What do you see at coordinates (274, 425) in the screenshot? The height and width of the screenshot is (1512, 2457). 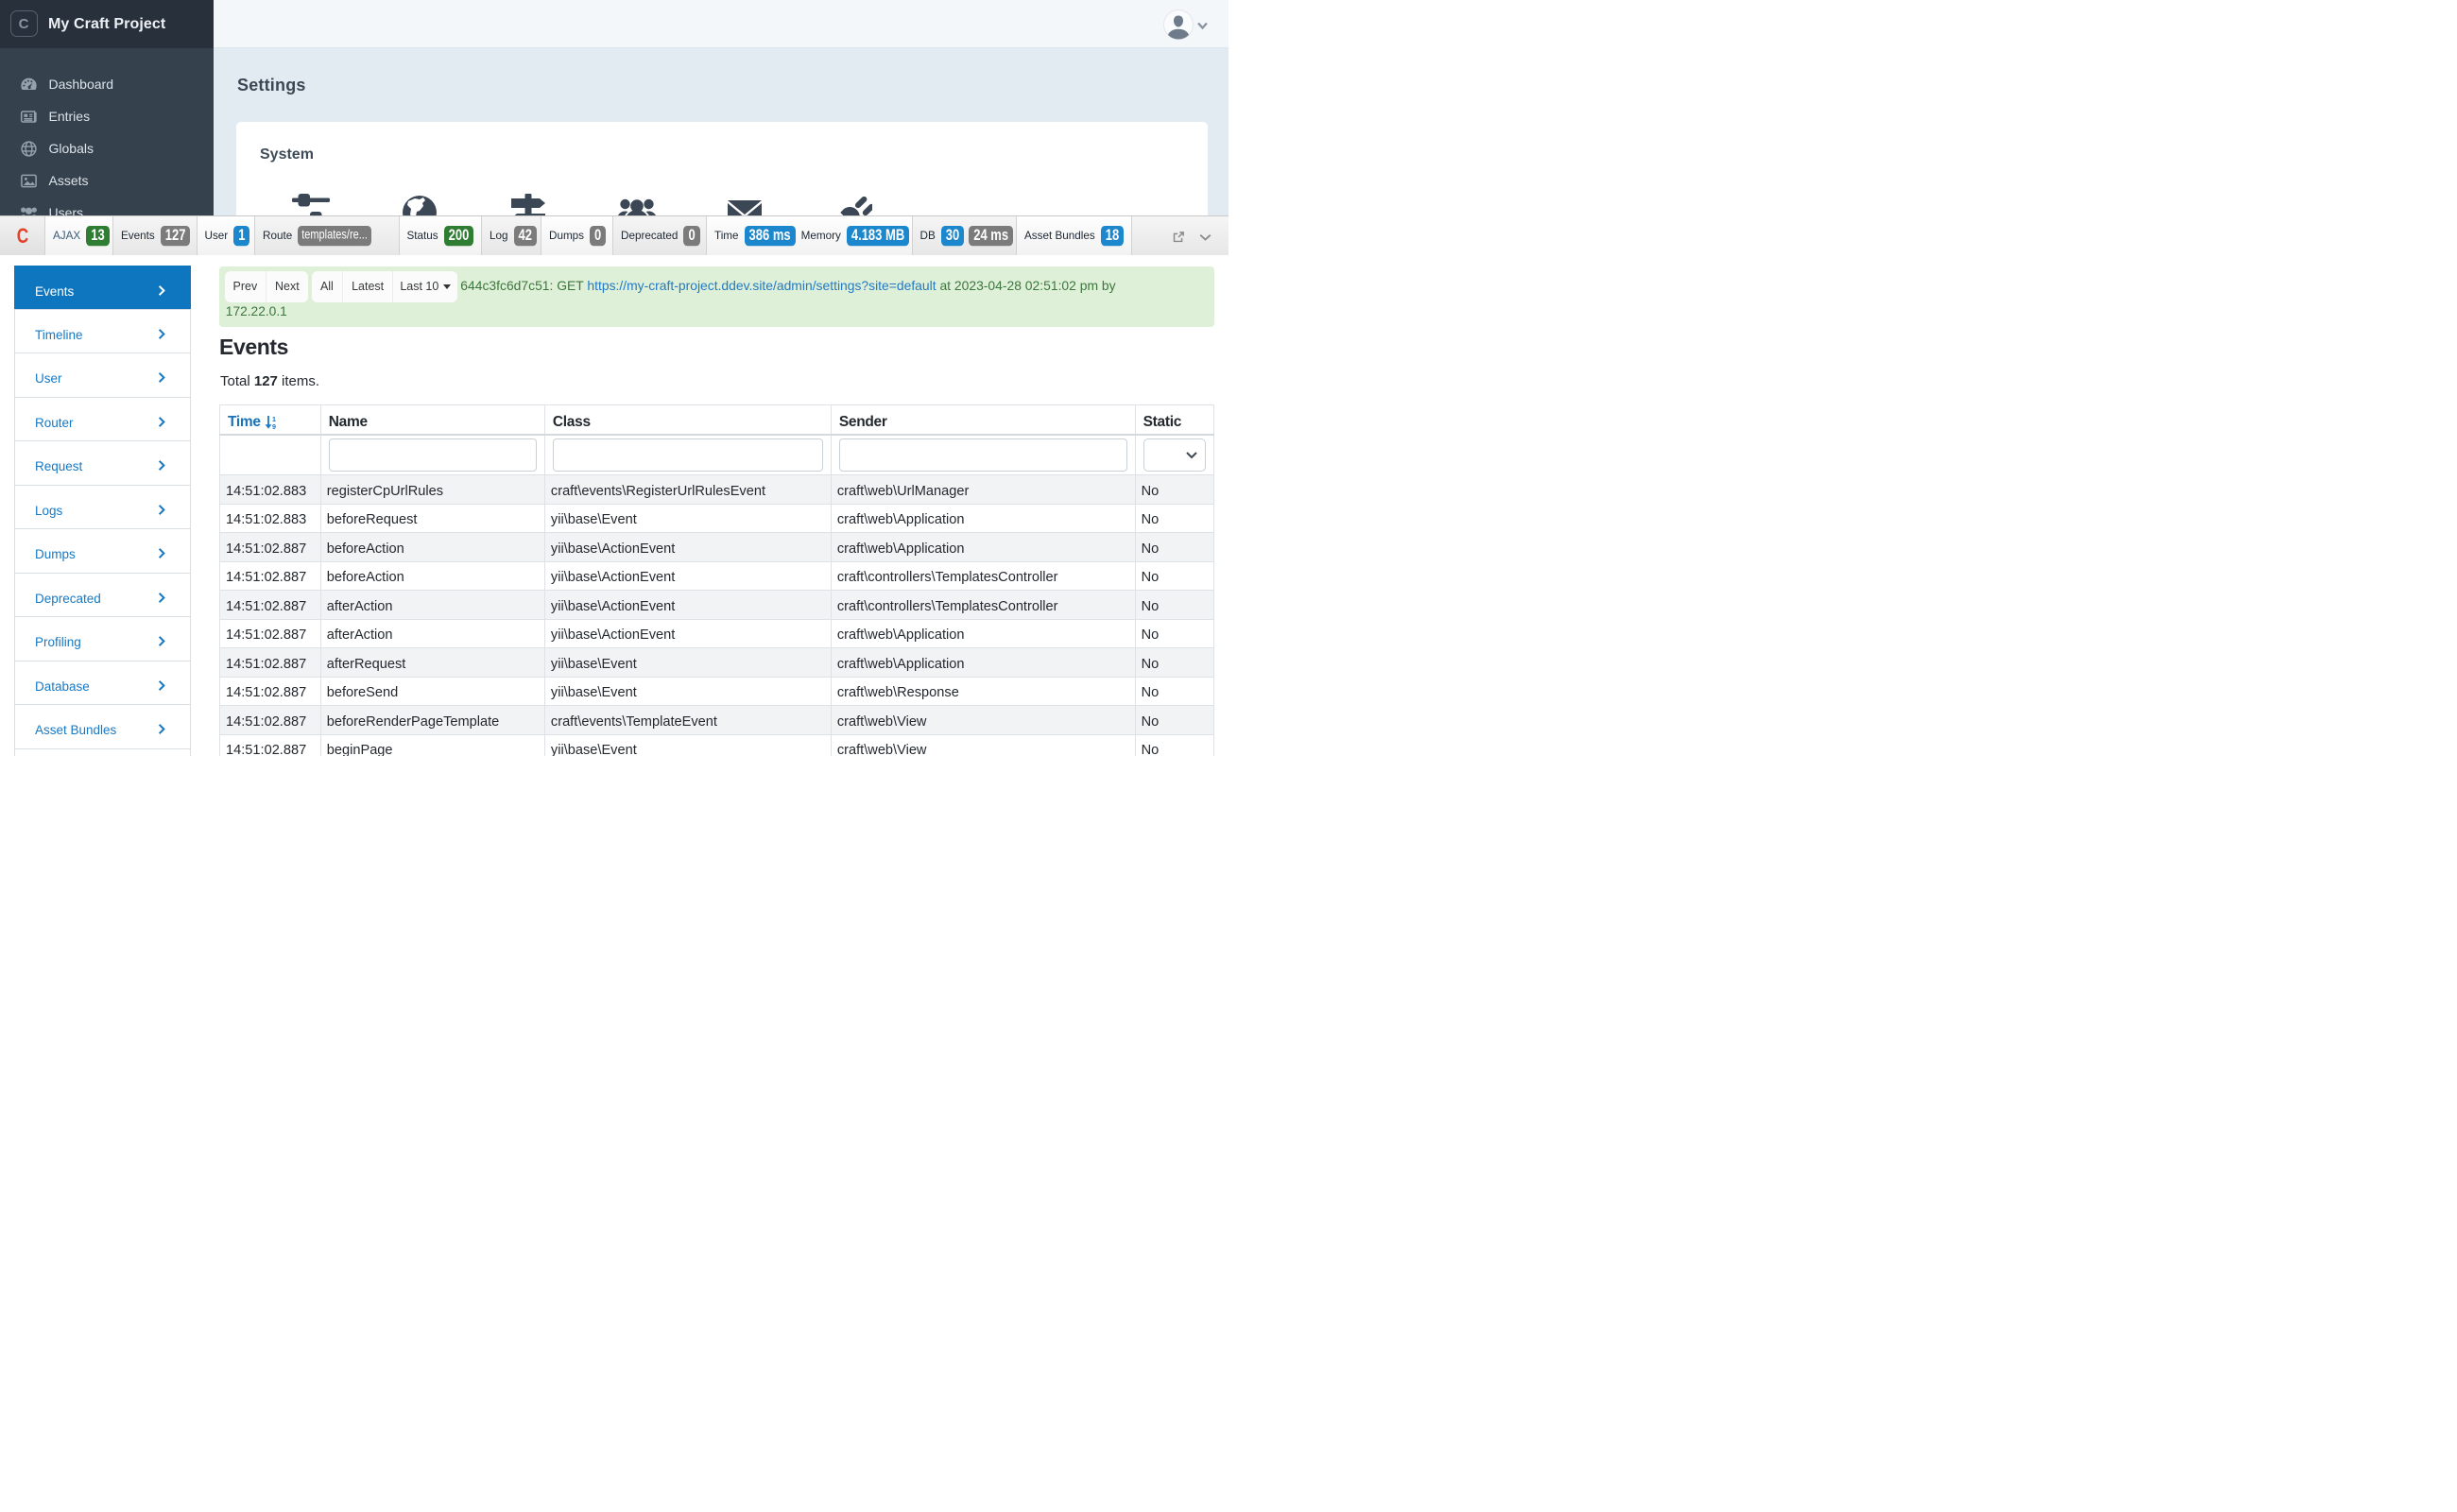 I see `svg-text: 9` at bounding box center [274, 425].